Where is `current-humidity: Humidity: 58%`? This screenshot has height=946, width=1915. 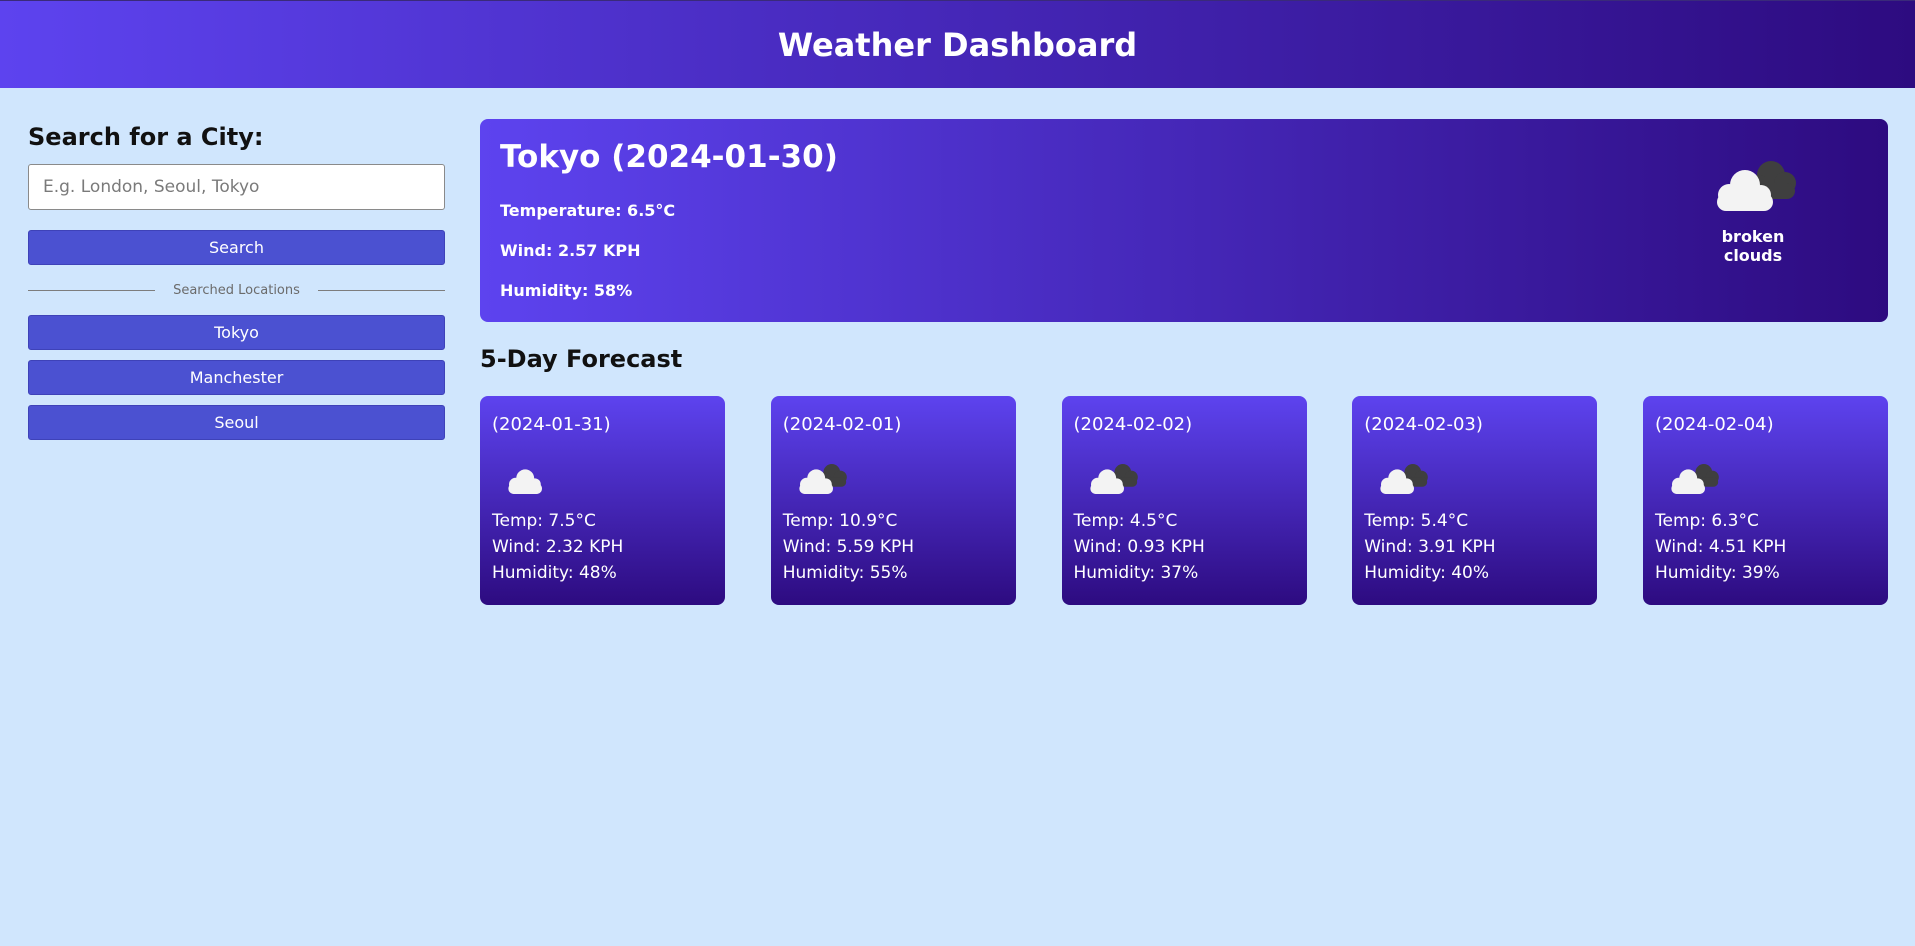 current-humidity: Humidity: 58% is located at coordinates (566, 290).